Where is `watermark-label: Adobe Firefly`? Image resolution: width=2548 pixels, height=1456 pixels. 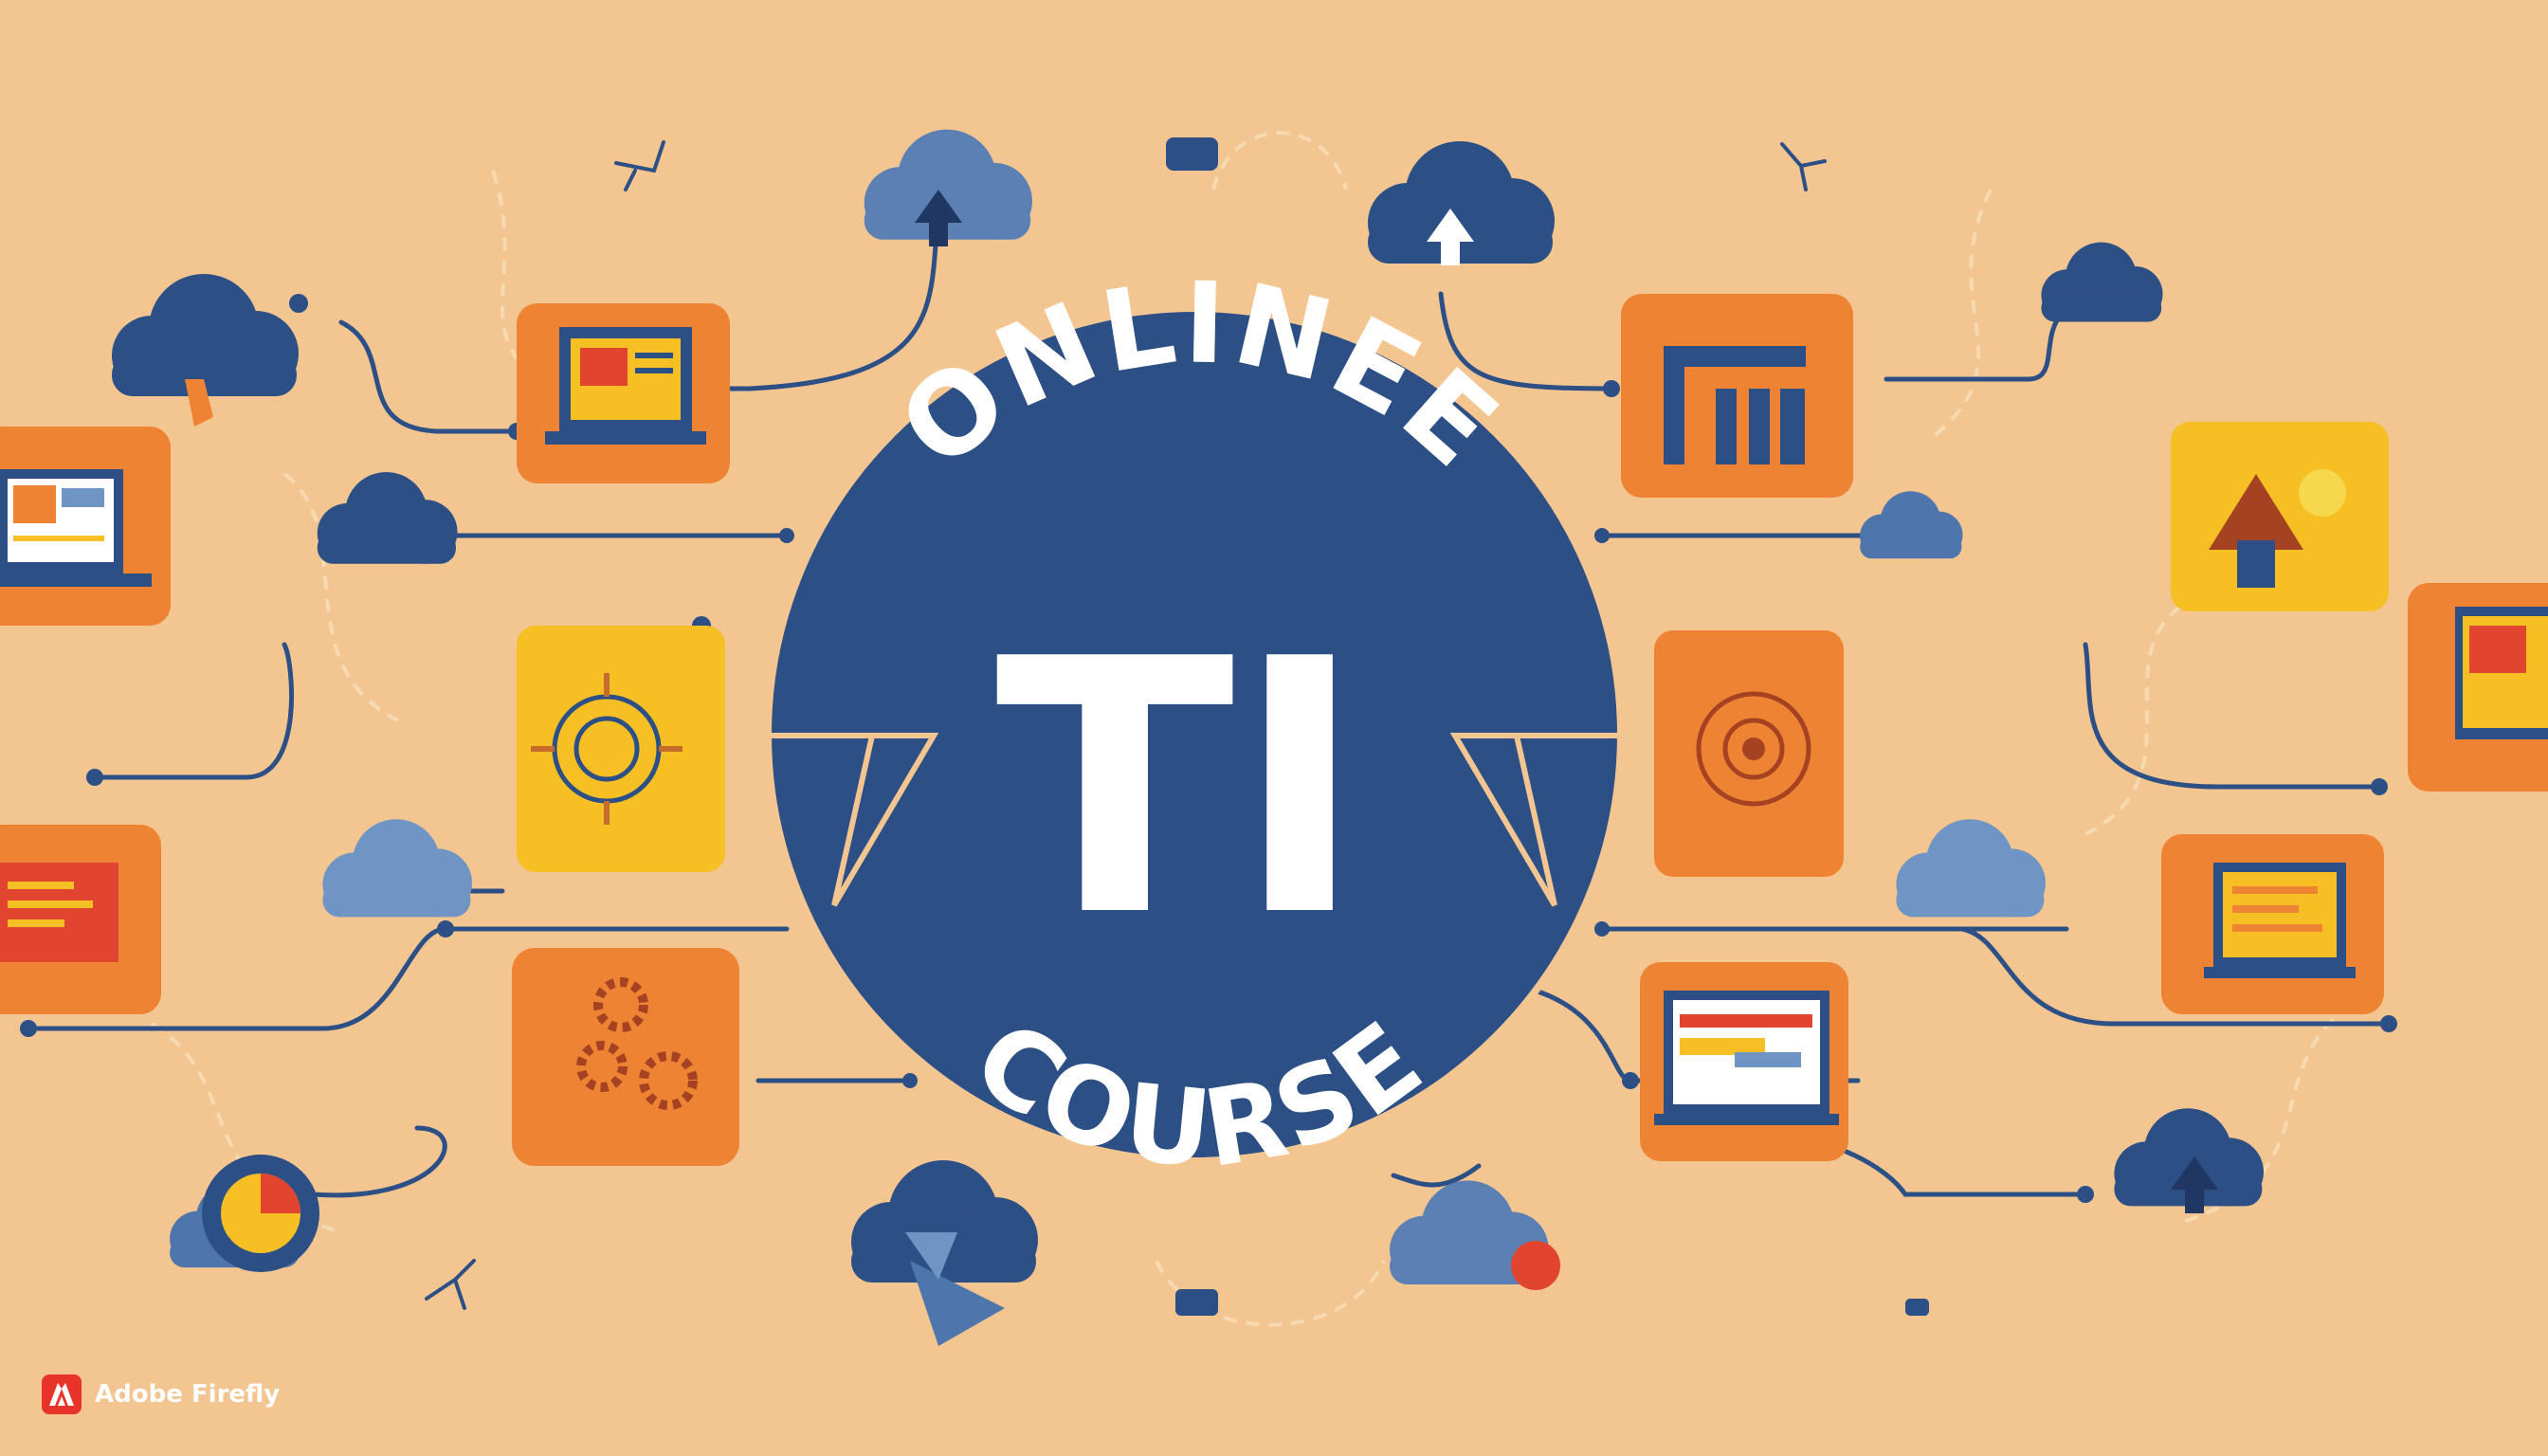 watermark-label: Adobe Firefly is located at coordinates (188, 1394).